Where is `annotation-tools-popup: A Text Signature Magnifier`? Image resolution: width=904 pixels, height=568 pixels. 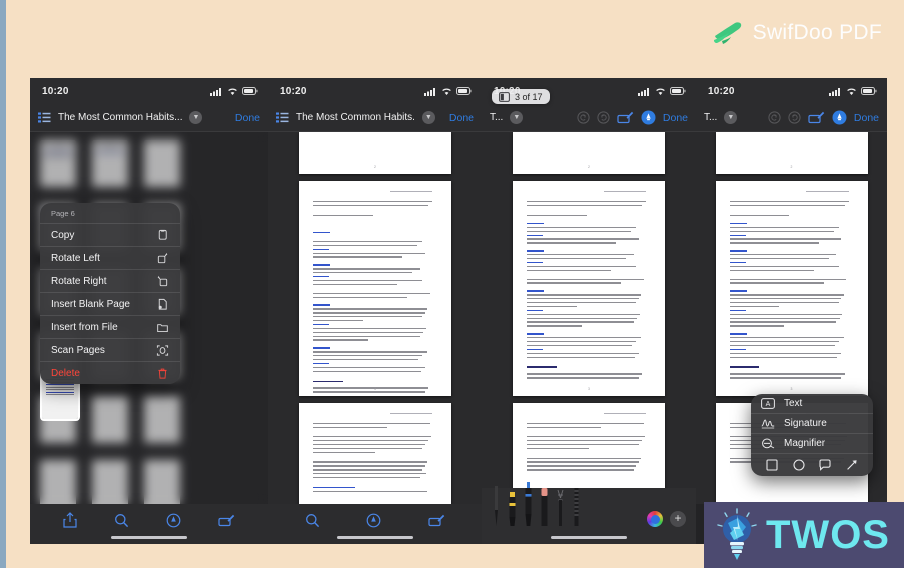
annotation-tools-popup: A Text Signature Magnifier is located at coordinates (812, 435).